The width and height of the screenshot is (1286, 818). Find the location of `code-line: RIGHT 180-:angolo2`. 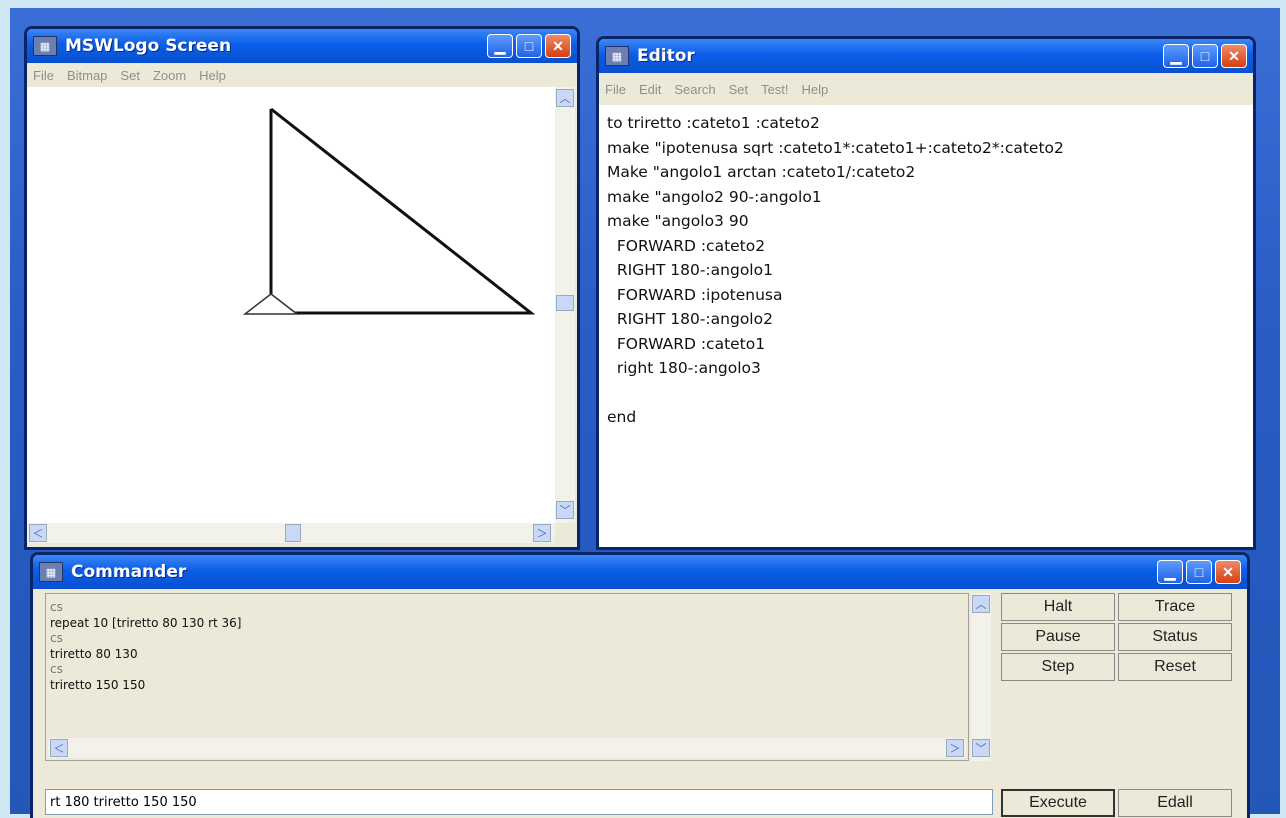

code-line: RIGHT 180-:angolo2 is located at coordinates (690, 319).